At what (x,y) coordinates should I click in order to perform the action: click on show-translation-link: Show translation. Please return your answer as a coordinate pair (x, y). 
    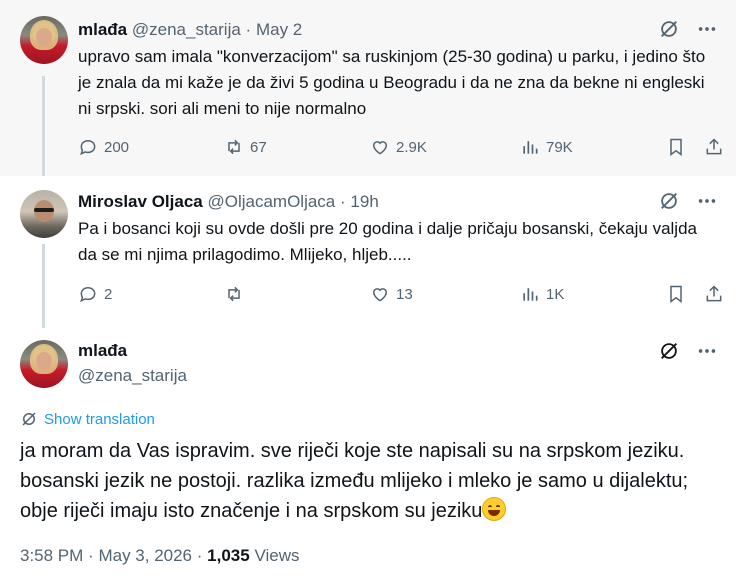
    Looking at the image, I should click on (87, 419).